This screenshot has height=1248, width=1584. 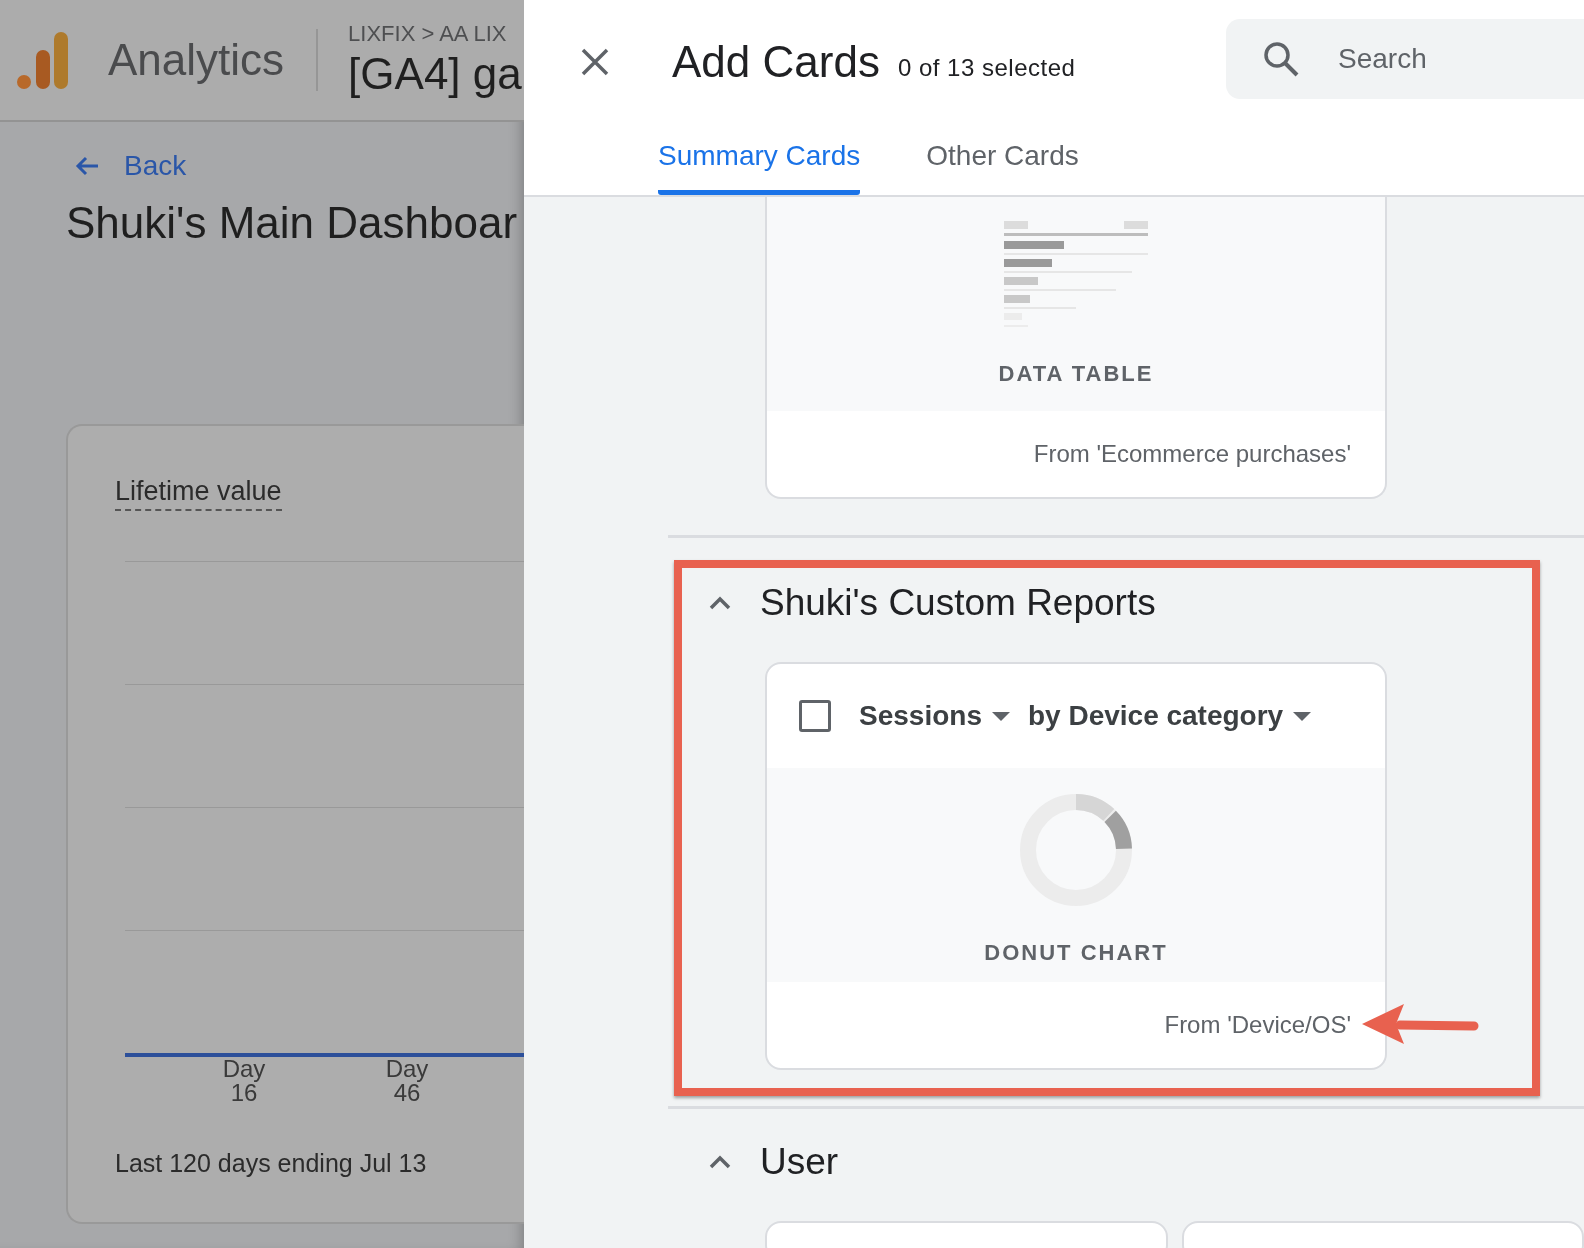 What do you see at coordinates (43, 60) in the screenshot?
I see `analytics-logo-icon` at bounding box center [43, 60].